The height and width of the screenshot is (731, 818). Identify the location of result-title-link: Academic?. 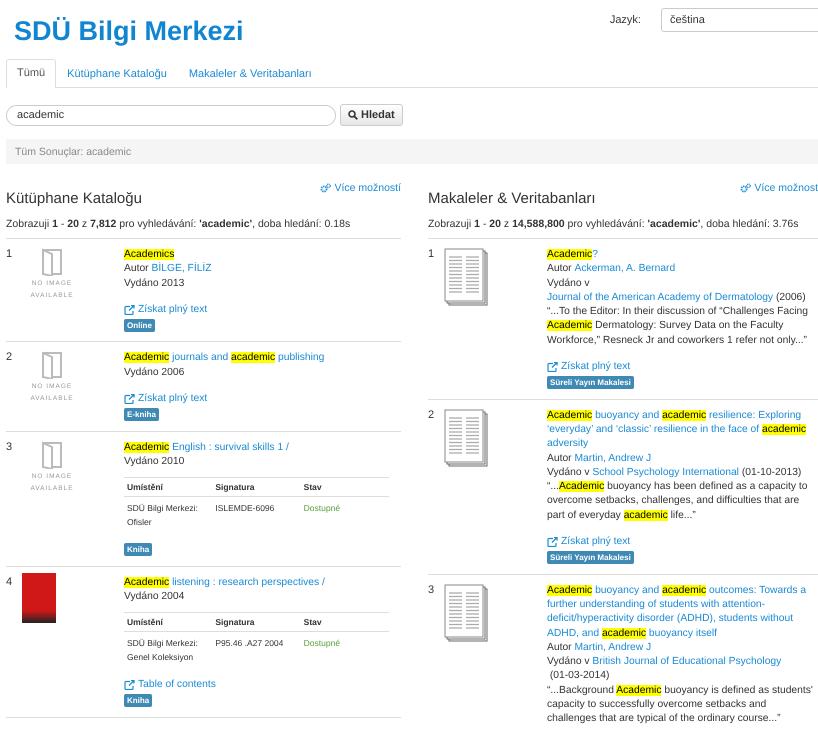
(682, 255).